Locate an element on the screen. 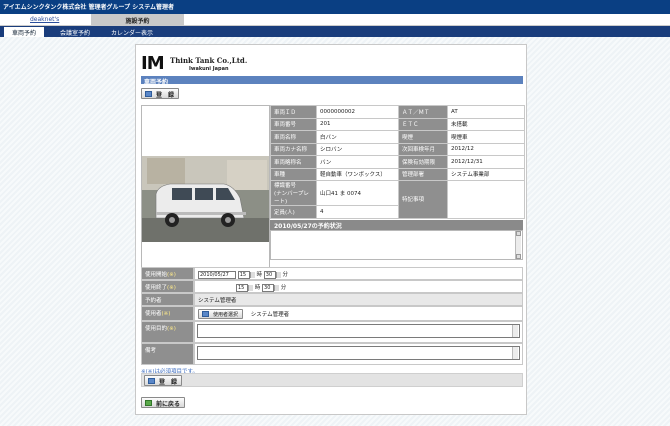  info-value: シロバン is located at coordinates (357, 149).